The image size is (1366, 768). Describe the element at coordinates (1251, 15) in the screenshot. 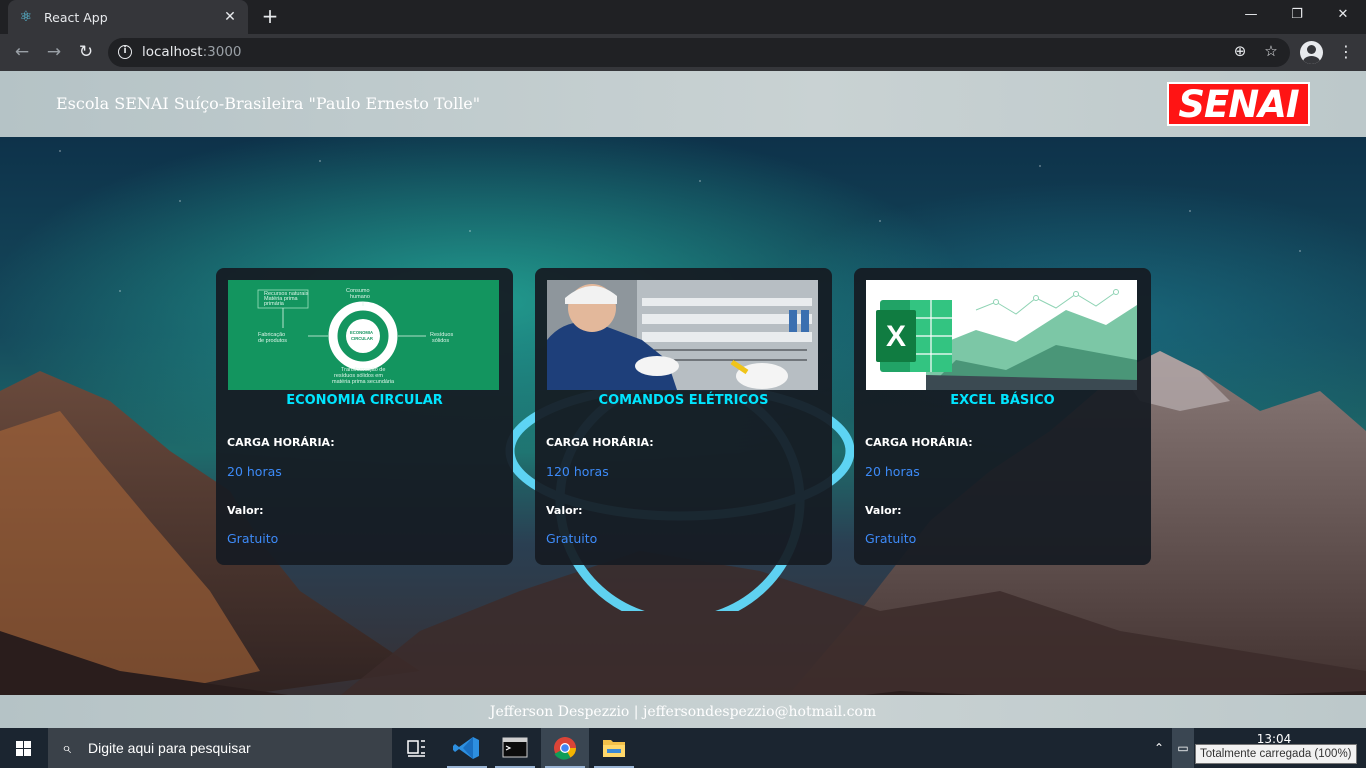

I see `minimize-window-button: —` at that location.